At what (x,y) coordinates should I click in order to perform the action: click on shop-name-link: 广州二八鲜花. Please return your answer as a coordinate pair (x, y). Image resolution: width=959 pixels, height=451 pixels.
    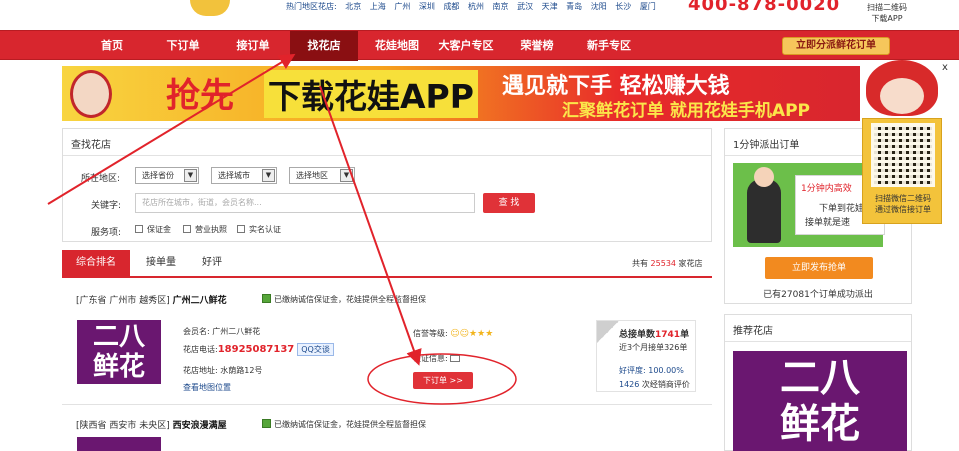
    Looking at the image, I should click on (200, 301).